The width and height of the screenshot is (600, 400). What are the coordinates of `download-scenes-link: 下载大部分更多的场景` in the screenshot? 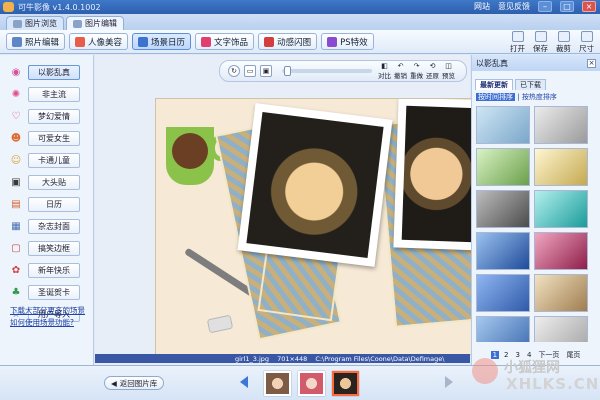 It's located at (47, 311).